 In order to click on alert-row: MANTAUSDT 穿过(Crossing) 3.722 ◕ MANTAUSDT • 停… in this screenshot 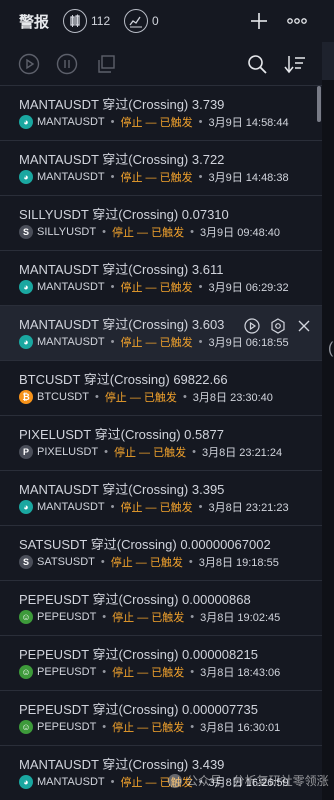, I will do `click(161, 168)`.